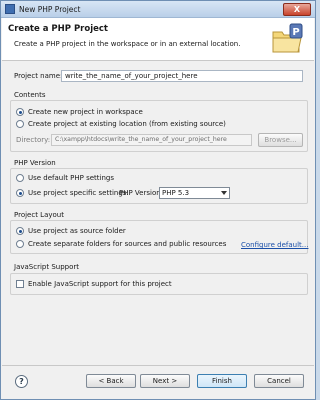 The width and height of the screenshot is (320, 400). I want to click on existing-location-radio, so click(20, 124).